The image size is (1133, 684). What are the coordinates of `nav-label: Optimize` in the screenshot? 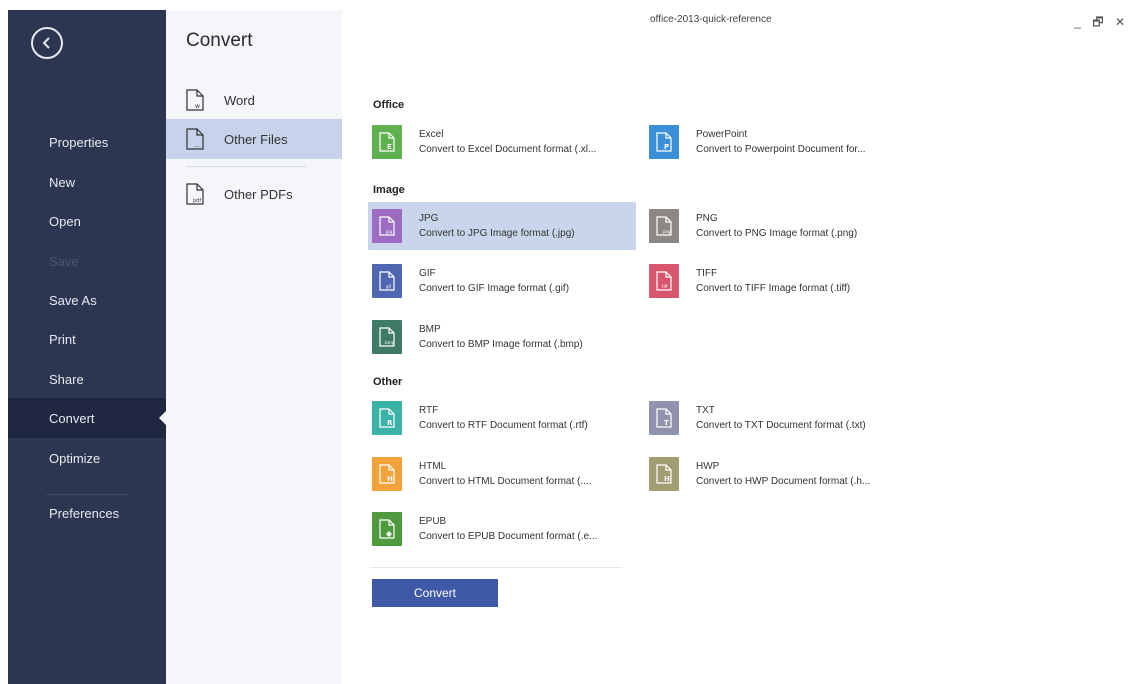 It's located at (75, 458).